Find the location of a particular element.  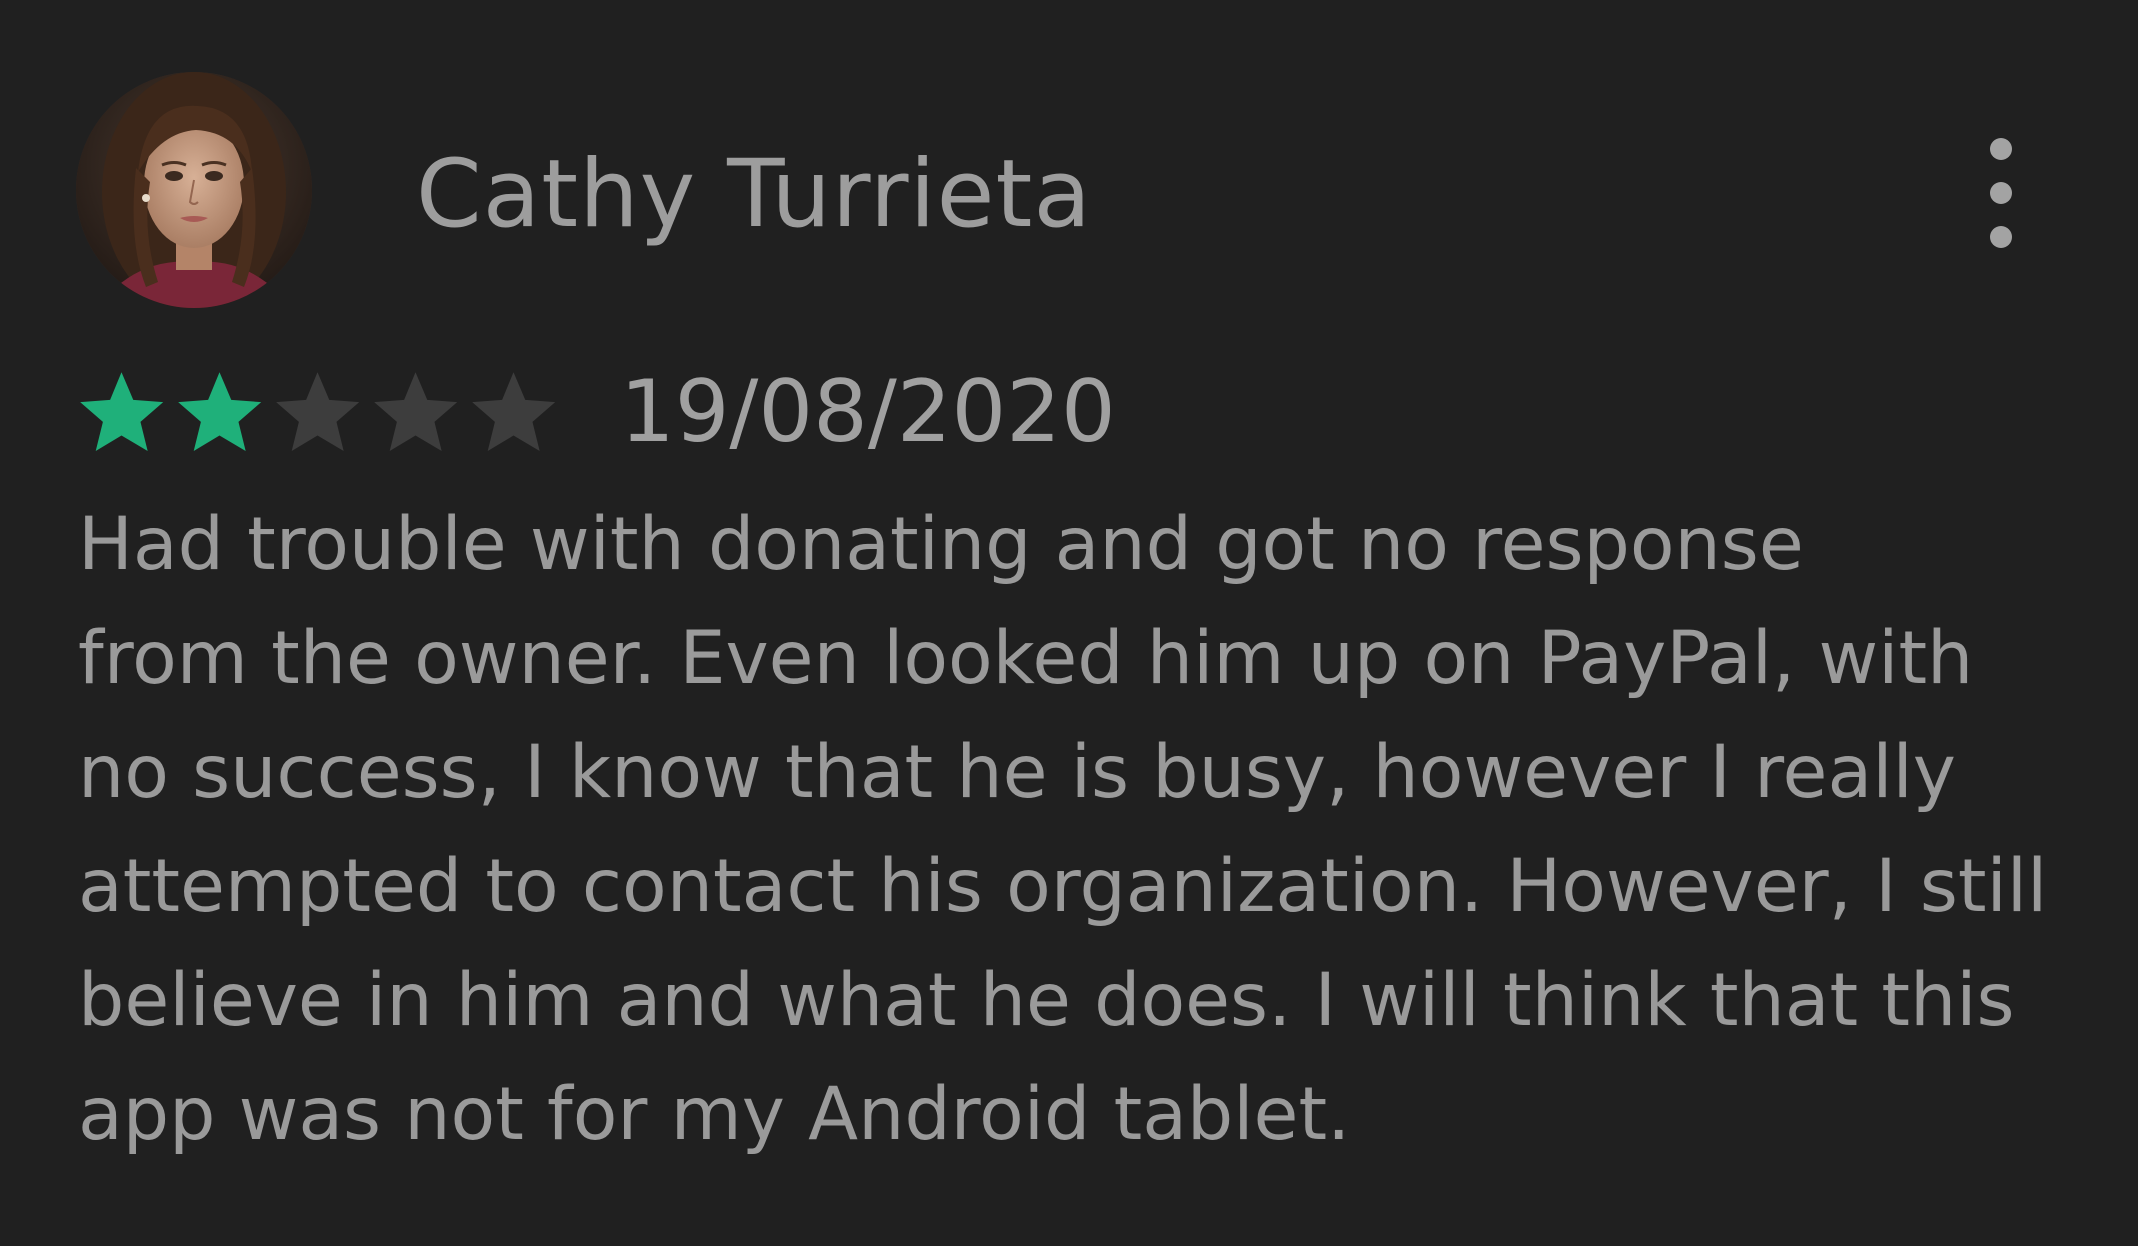

review-date: 19/08/2020 is located at coordinates (868, 412).